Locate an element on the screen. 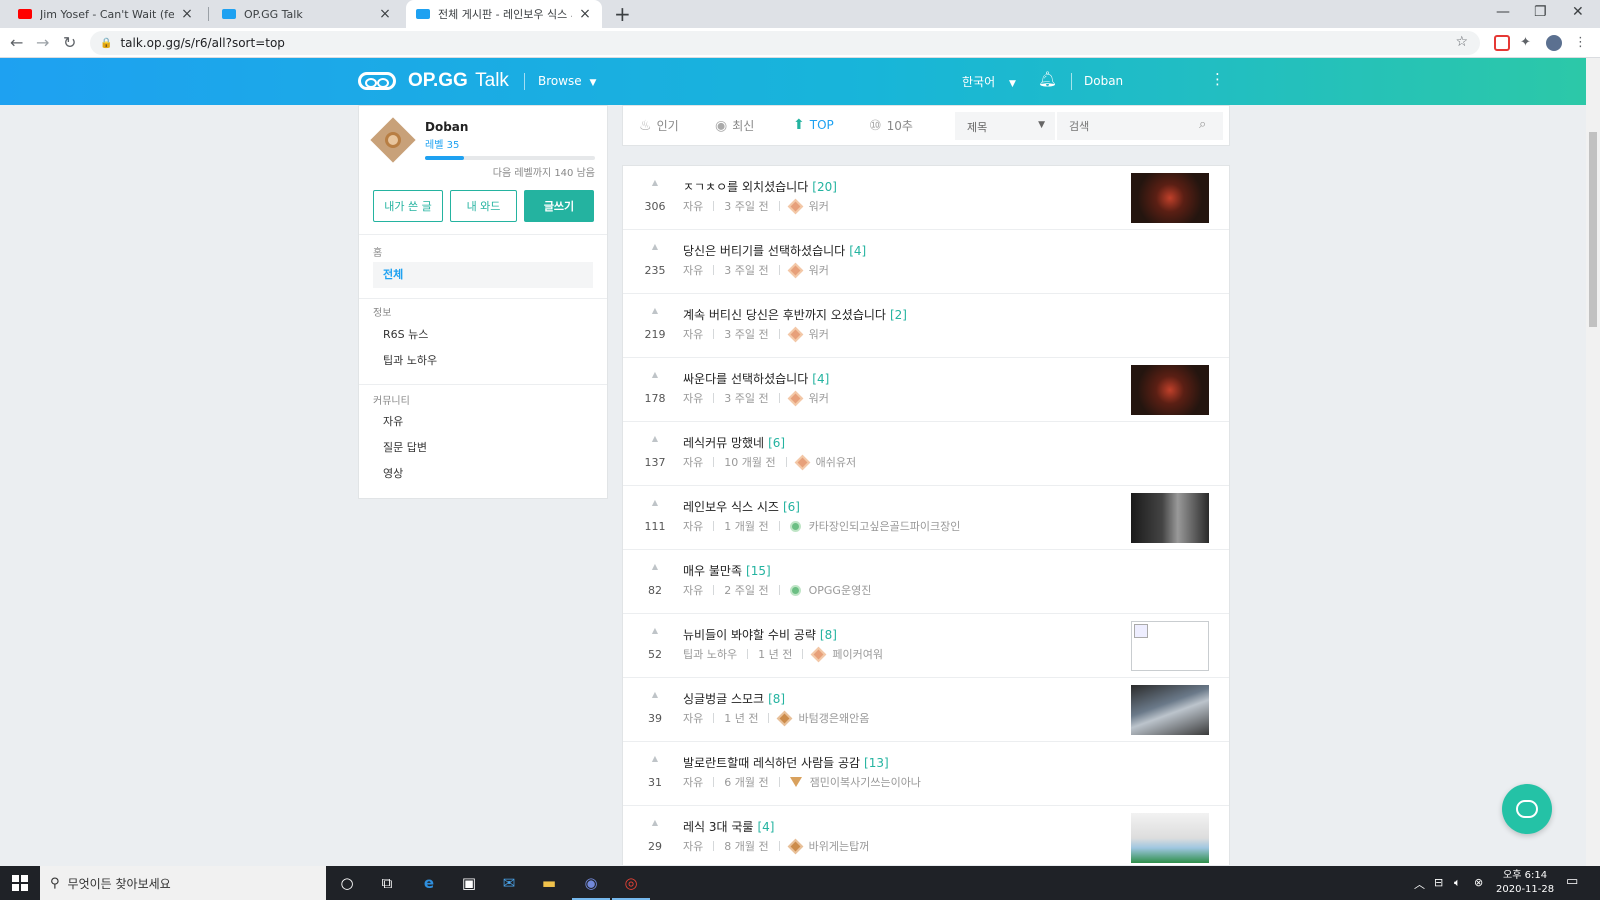 Image resolution: width=1600 pixels, height=900 pixels. post-title: 레식커뮤 망했네 [6] is located at coordinates (734, 442).